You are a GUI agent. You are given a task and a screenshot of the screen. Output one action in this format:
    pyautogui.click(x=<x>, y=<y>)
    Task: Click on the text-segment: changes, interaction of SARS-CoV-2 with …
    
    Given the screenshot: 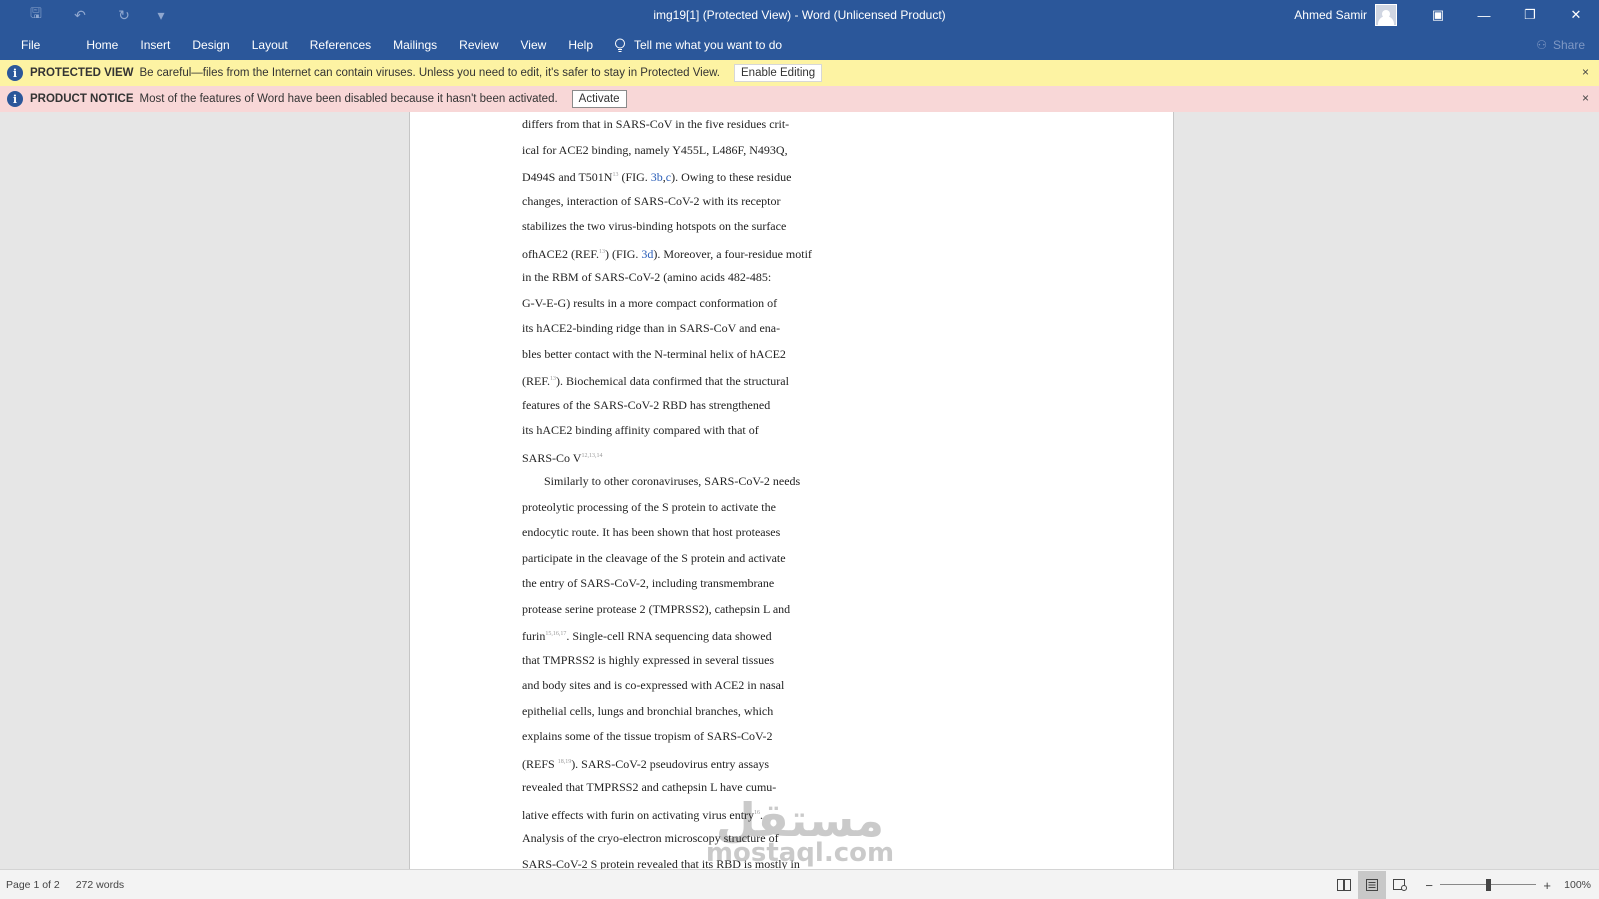 What is the action you would take?
    pyautogui.click(x=651, y=200)
    